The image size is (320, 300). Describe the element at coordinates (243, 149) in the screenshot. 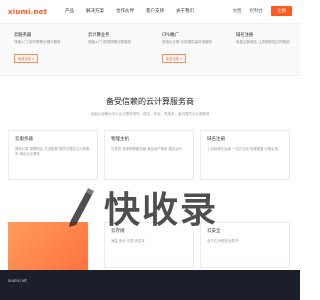

I see `product-desc: 上百种域名后缀 一站式注册 快速便捷 价格实惠` at that location.